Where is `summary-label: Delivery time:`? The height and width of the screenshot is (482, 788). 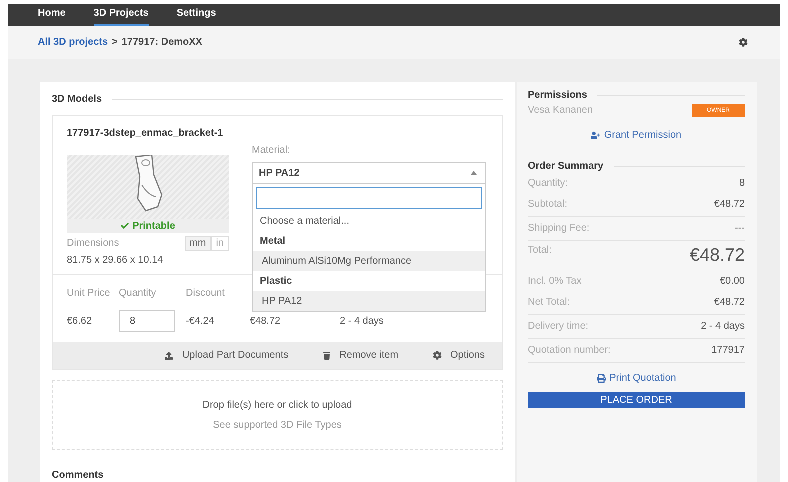 summary-label: Delivery time: is located at coordinates (558, 326).